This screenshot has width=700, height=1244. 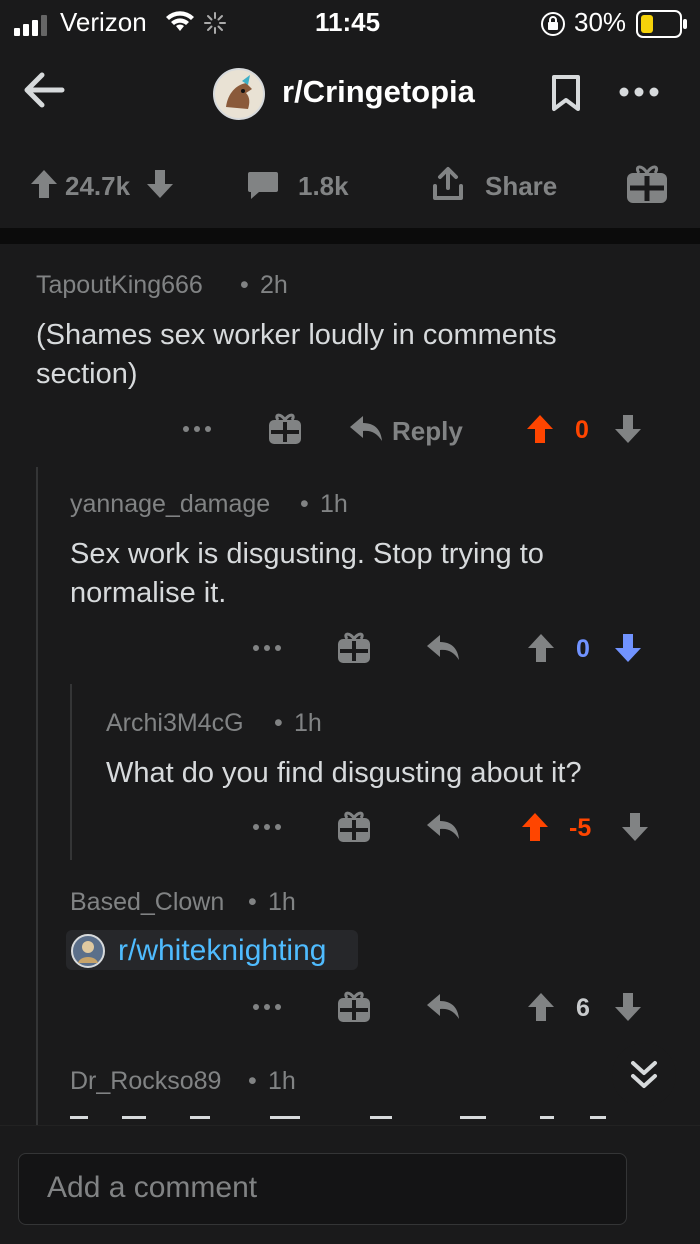 What do you see at coordinates (583, 1008) in the screenshot?
I see `comment-score: 6` at bounding box center [583, 1008].